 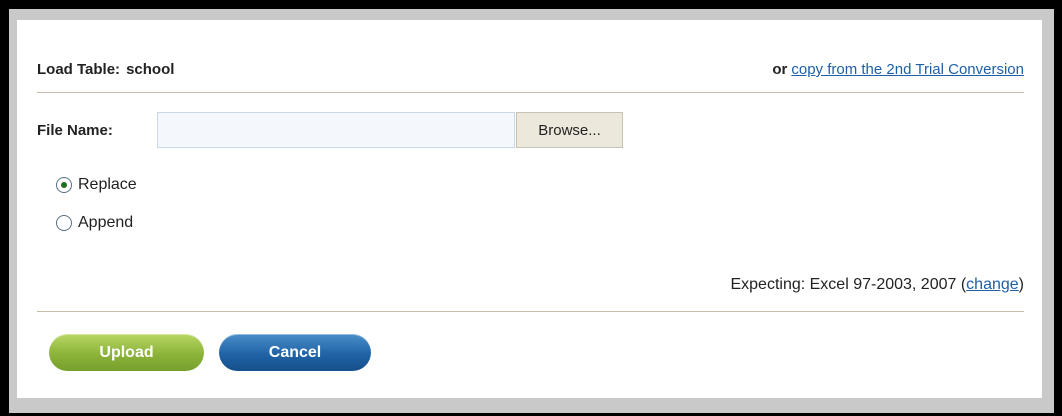 I want to click on footer-divider, so click(x=530, y=311).